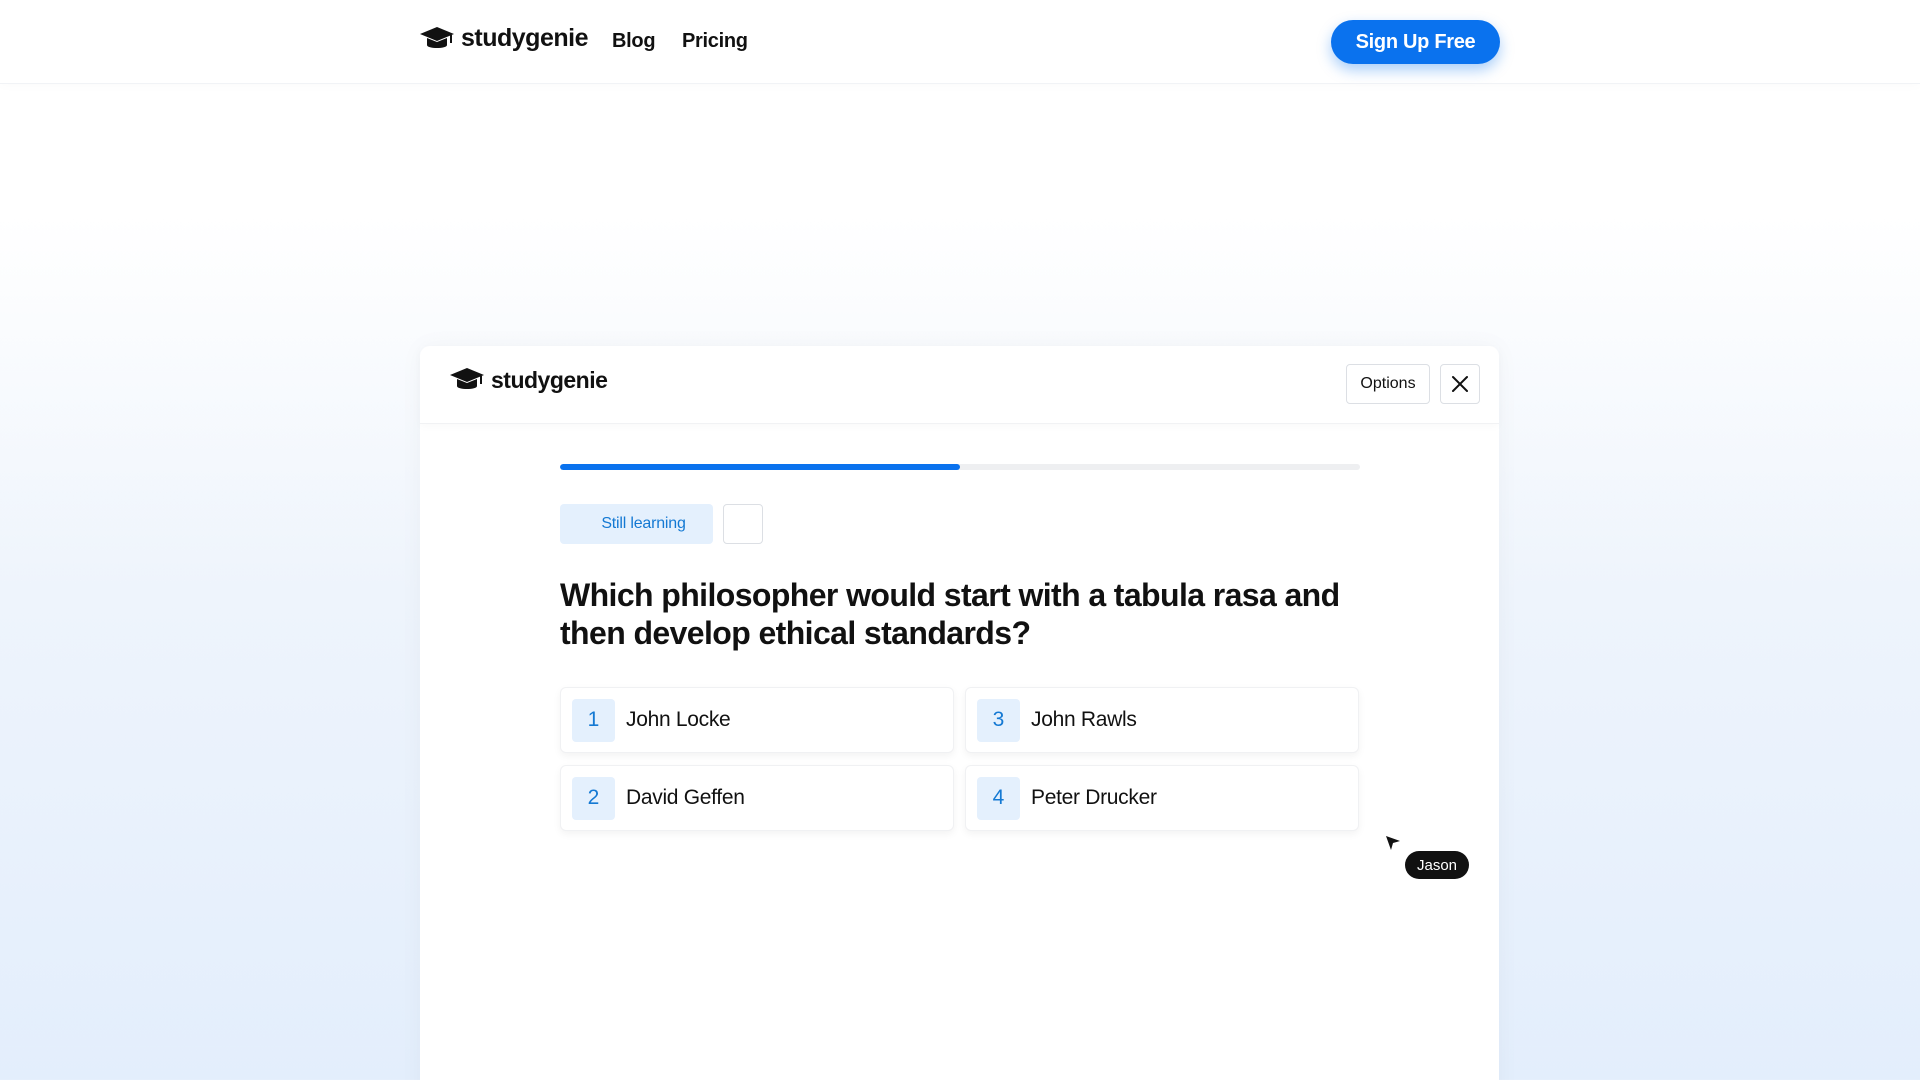 The image size is (1920, 1080). I want to click on answer-option-2: 2 David Geffen, so click(757, 798).